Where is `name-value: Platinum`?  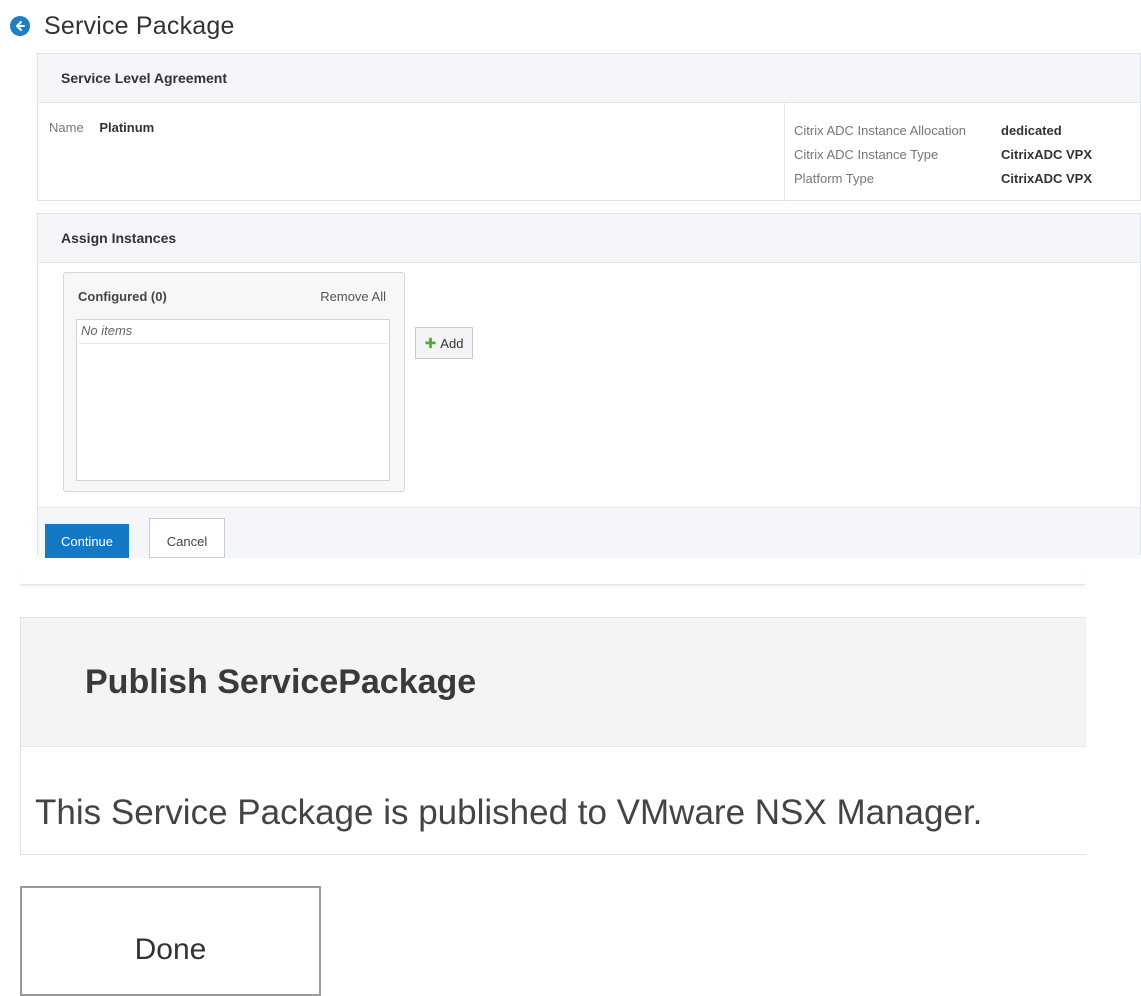 name-value: Platinum is located at coordinates (127, 127).